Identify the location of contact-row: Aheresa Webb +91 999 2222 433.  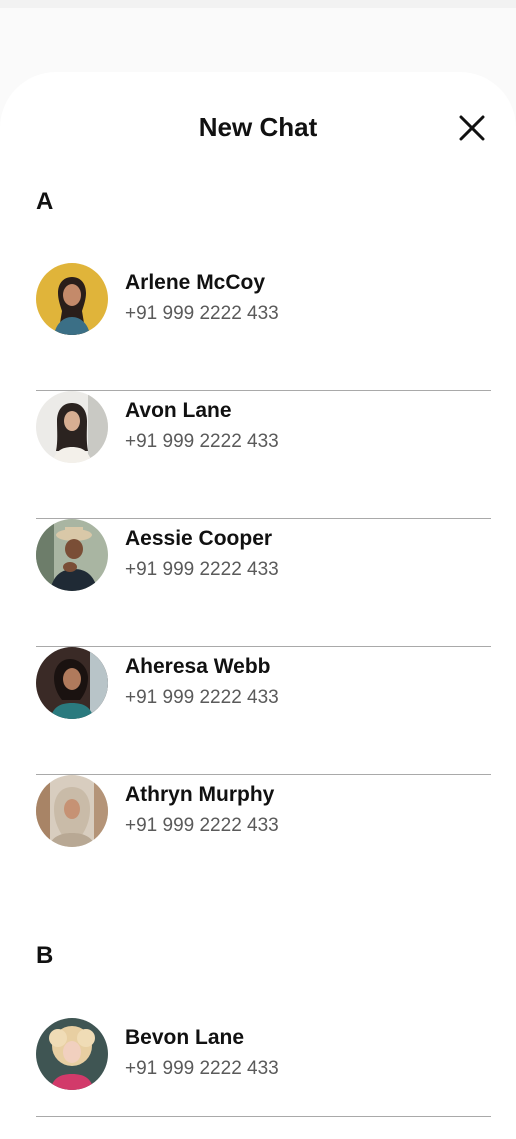
(263, 711).